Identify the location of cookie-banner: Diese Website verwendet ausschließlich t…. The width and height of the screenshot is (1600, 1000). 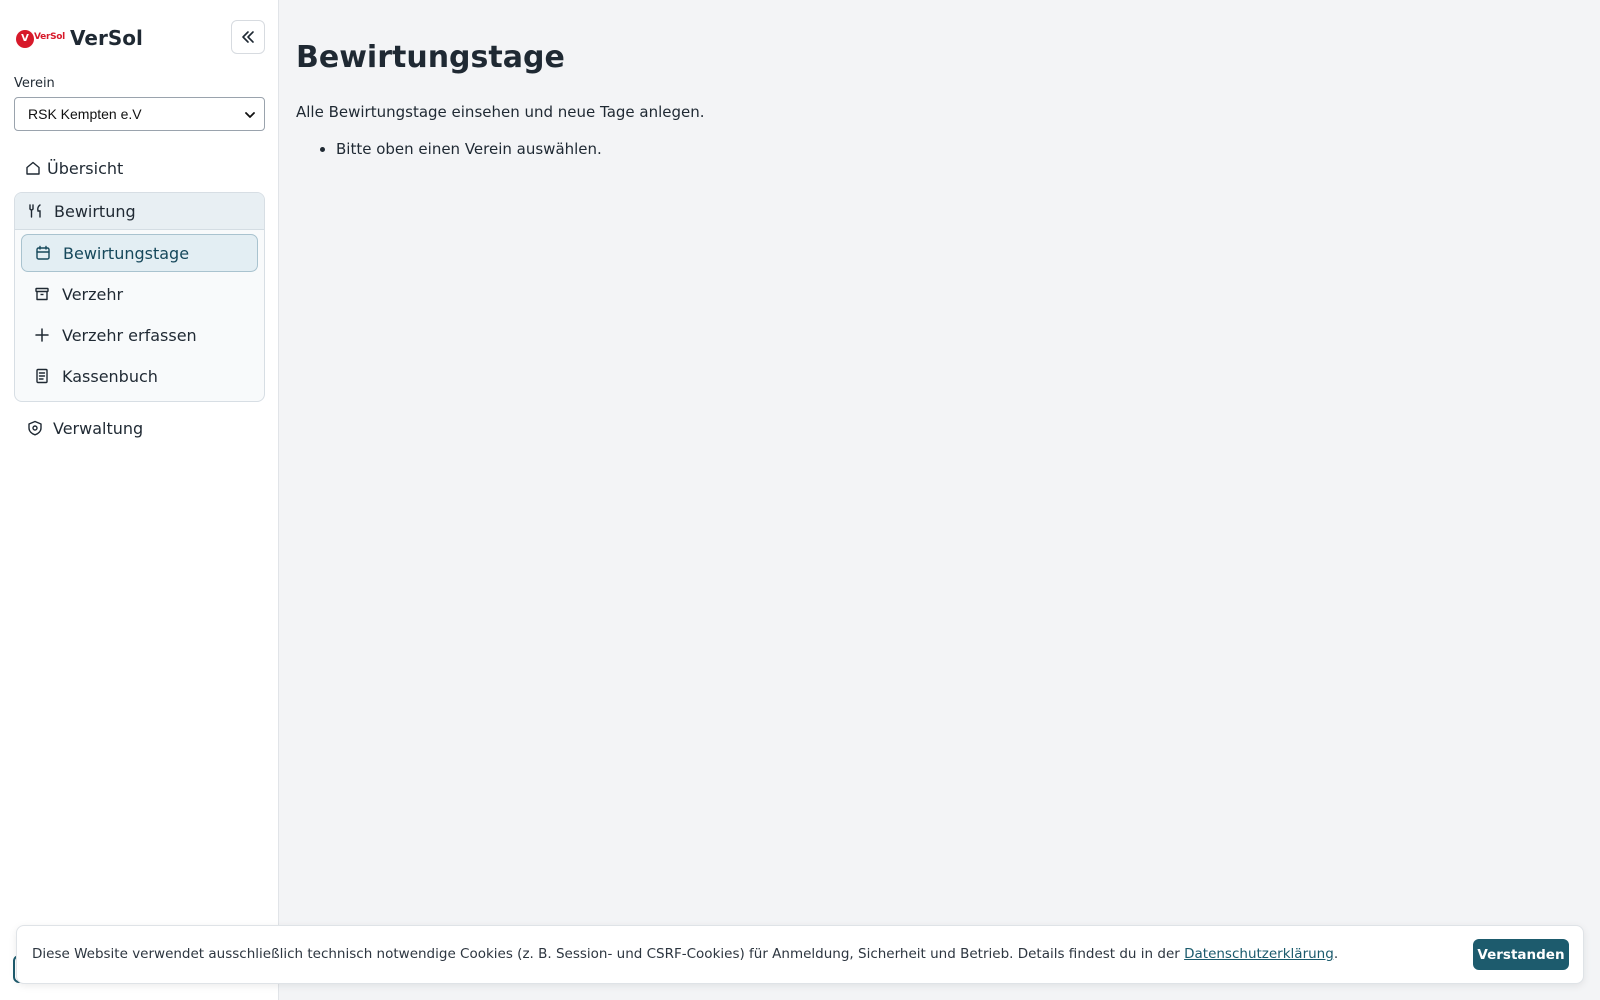
(800, 954).